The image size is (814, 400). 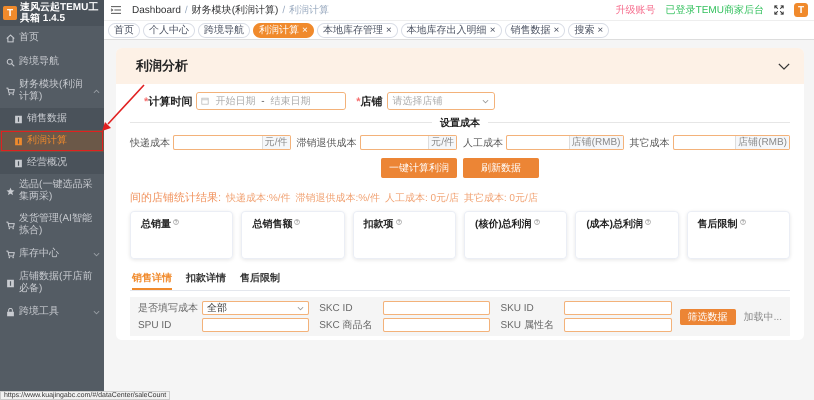 What do you see at coordinates (708, 316) in the screenshot?
I see `filter-button: 筛选数据` at bounding box center [708, 316].